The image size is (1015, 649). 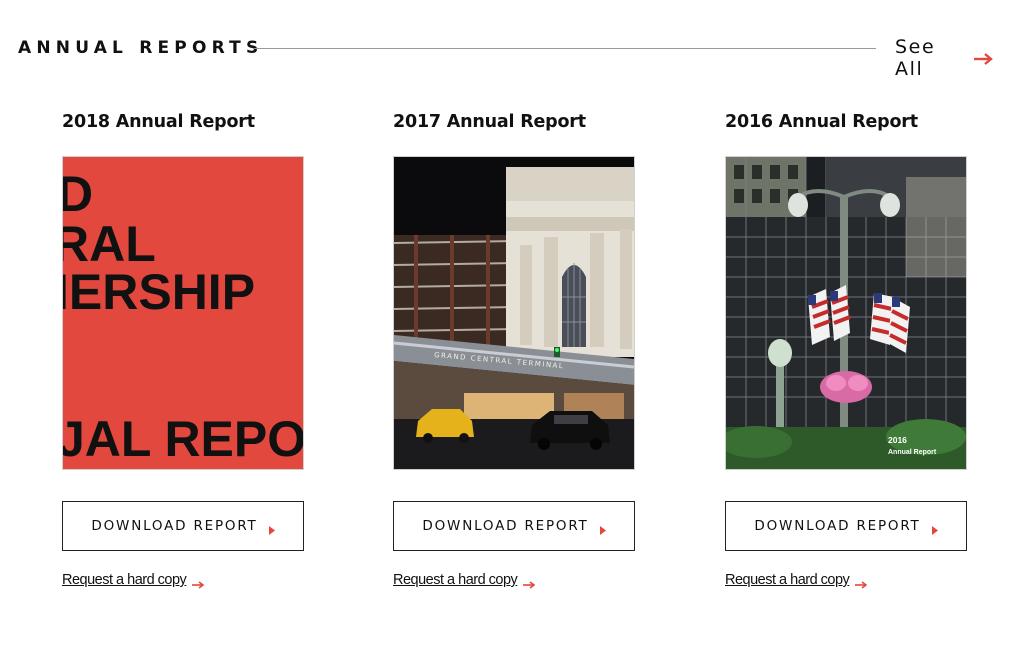 What do you see at coordinates (141, 48) in the screenshot?
I see `section-title: ANNUAL REPORTS` at bounding box center [141, 48].